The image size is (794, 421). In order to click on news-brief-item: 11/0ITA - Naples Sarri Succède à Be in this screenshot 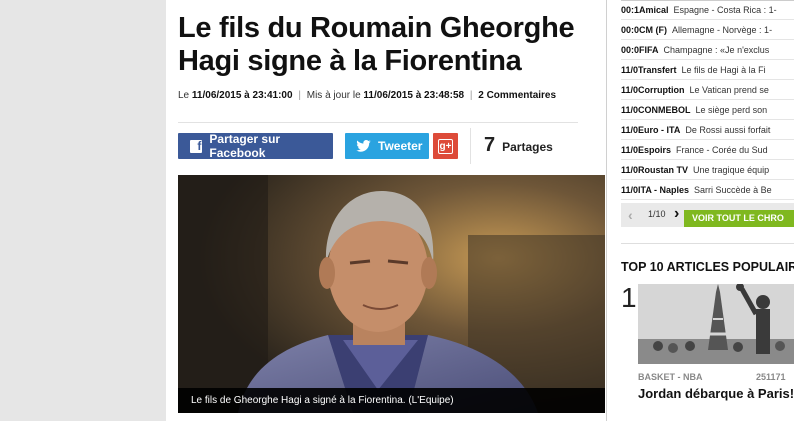, I will do `click(707, 190)`.